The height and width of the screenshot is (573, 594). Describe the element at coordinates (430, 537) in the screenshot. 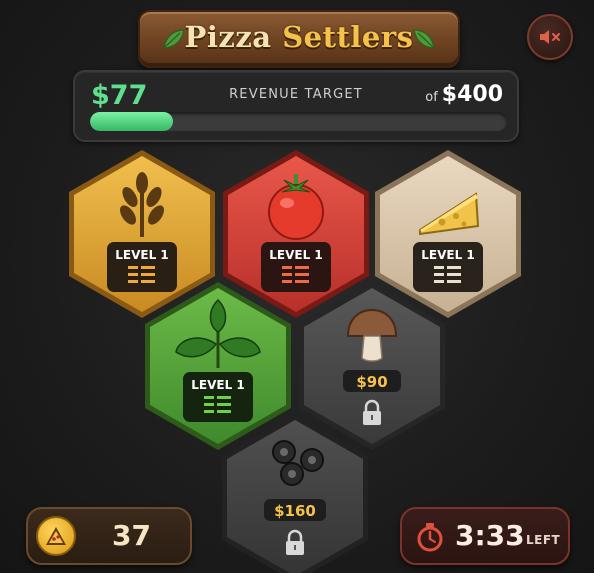

I see `stopwatch-icon` at that location.